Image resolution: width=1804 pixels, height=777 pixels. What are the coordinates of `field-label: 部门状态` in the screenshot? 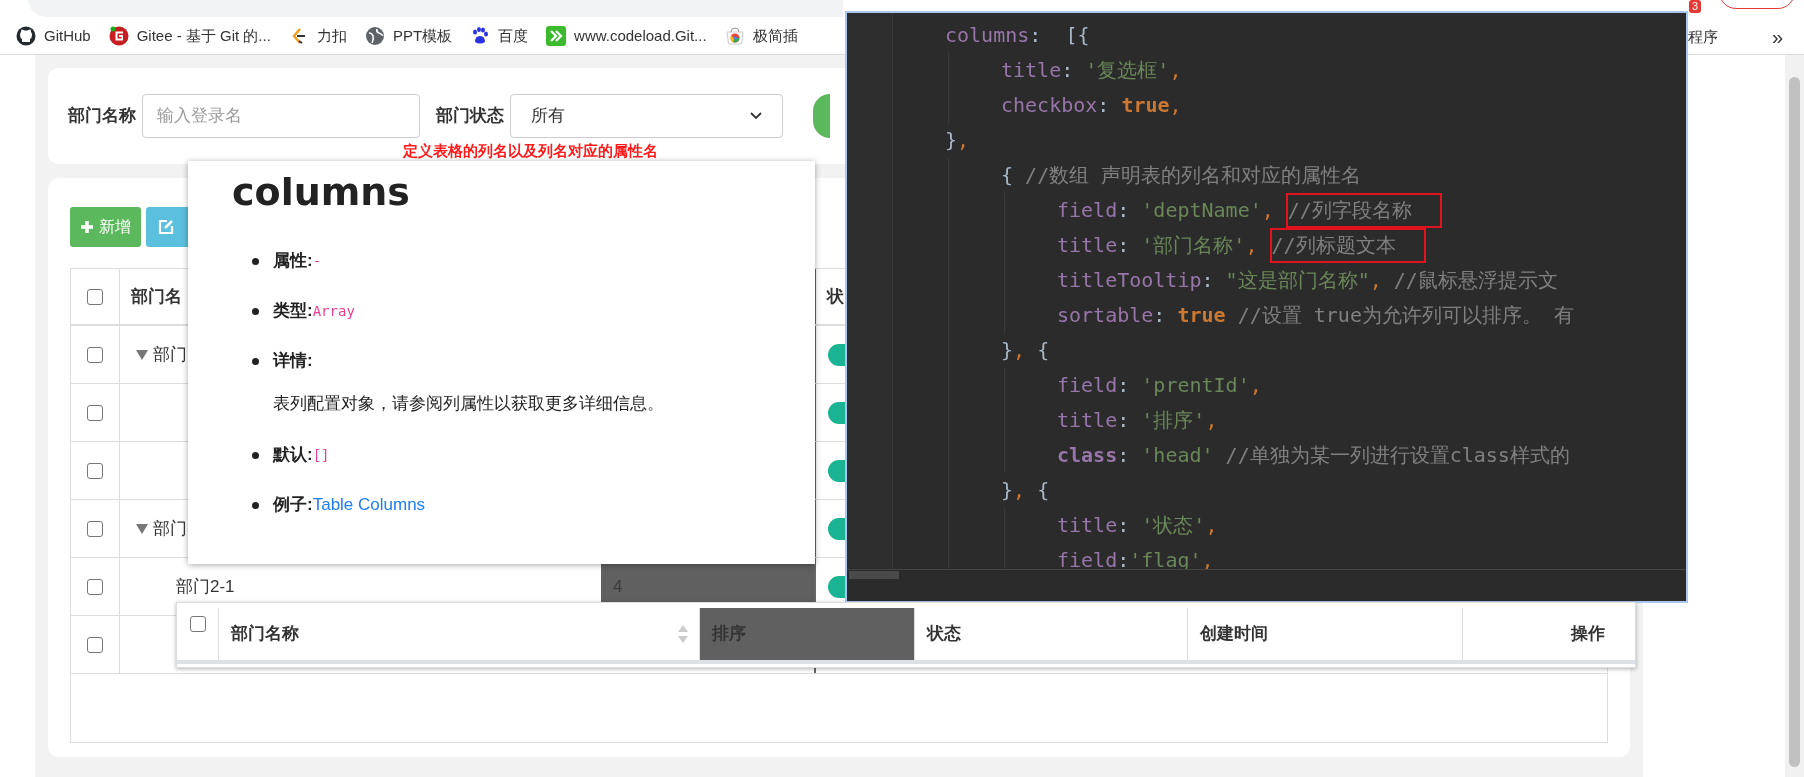 It's located at (470, 116).